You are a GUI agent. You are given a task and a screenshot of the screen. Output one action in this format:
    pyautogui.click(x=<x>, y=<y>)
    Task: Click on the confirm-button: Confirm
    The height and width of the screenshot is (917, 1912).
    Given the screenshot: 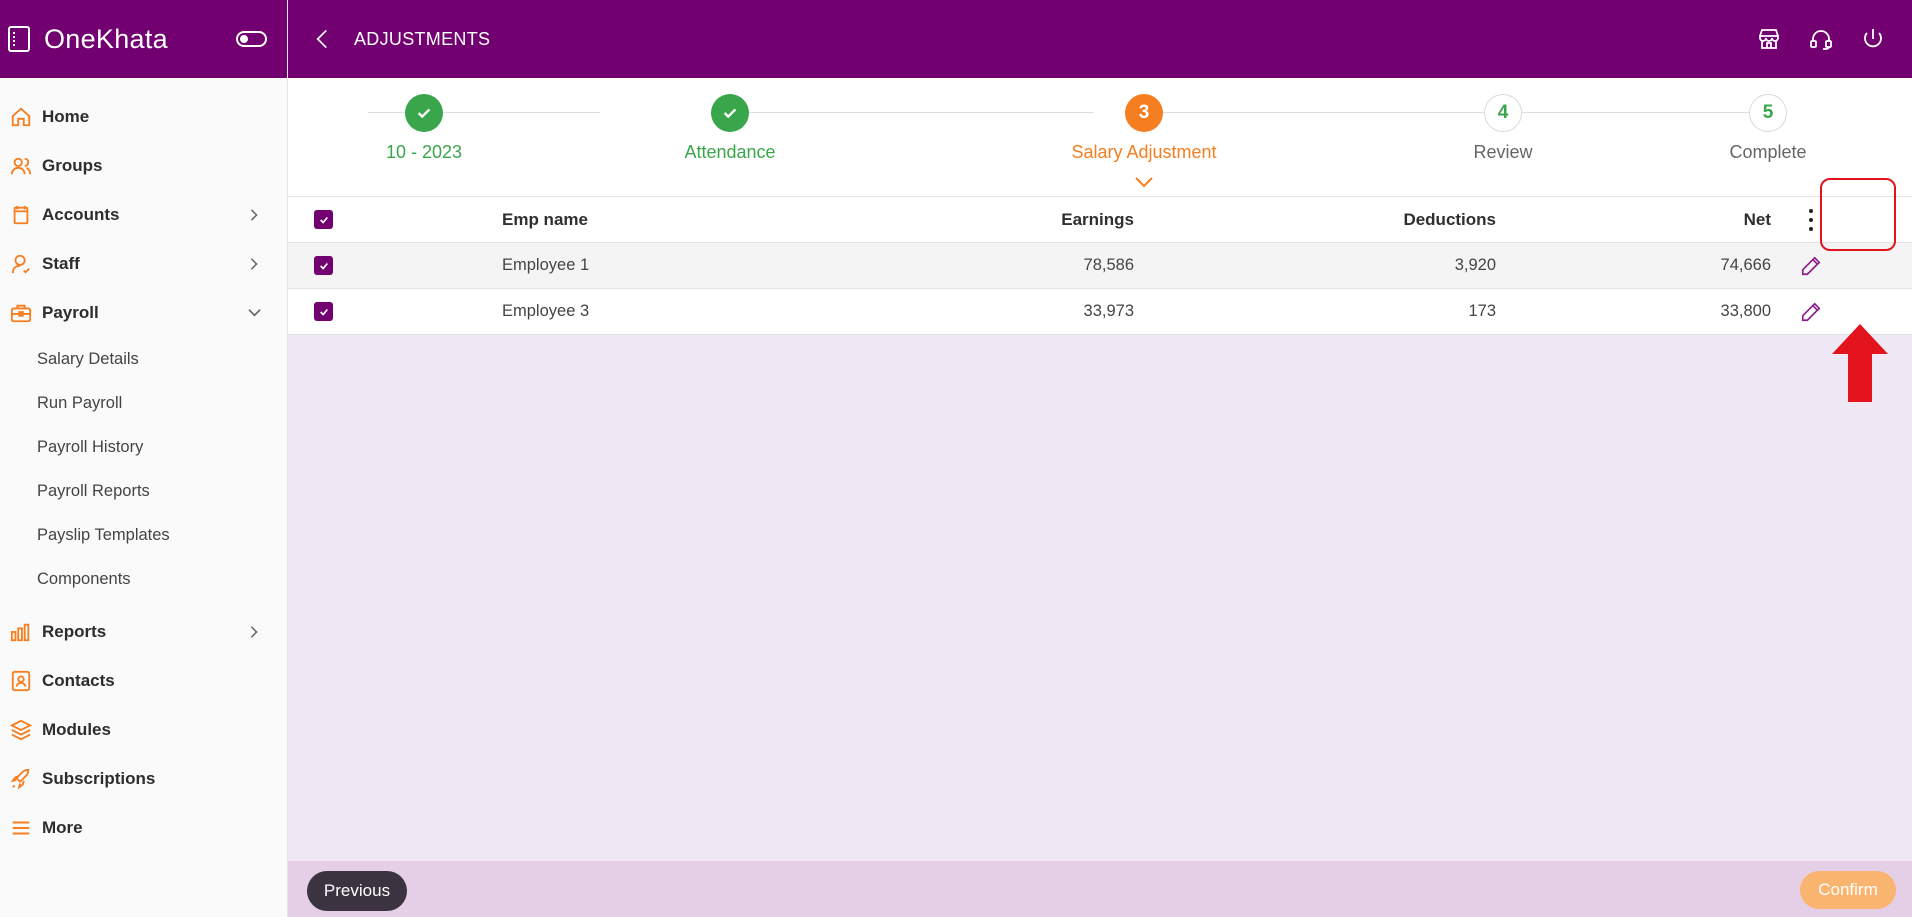 What is the action you would take?
    pyautogui.click(x=1848, y=890)
    